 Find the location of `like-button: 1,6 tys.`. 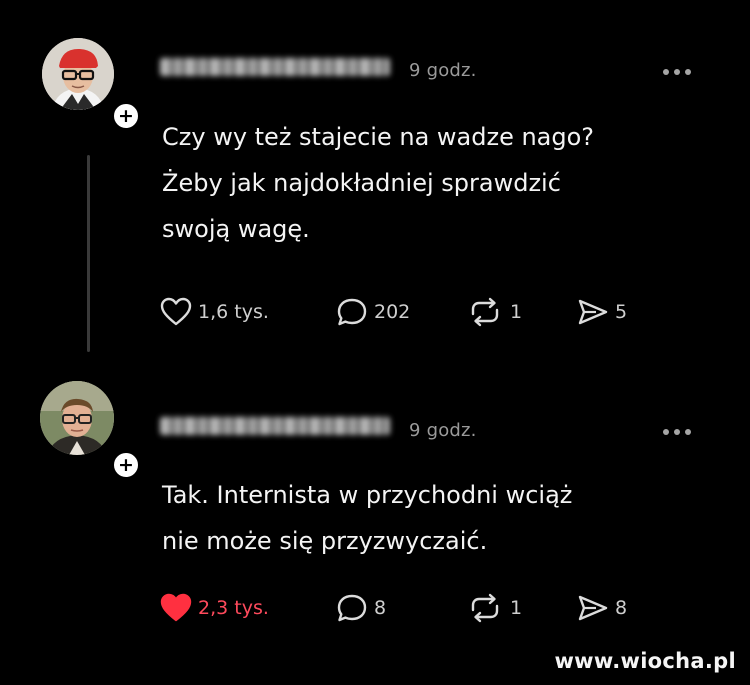

like-button: 1,6 tys. is located at coordinates (214, 312).